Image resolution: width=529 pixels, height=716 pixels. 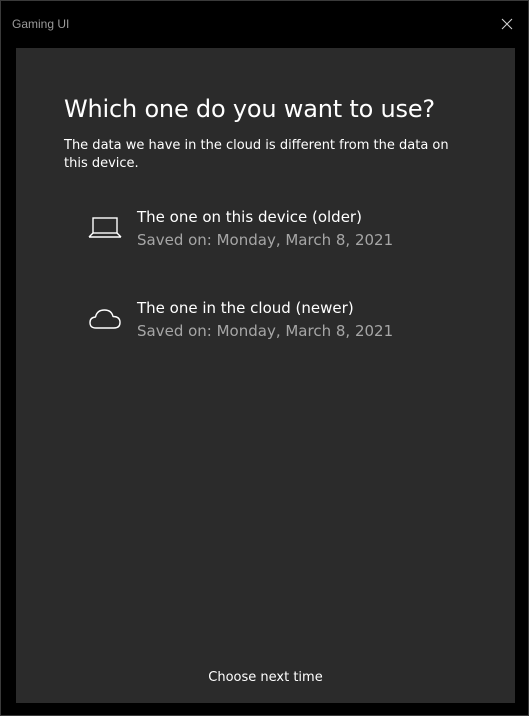 I want to click on close-icon, so click(x=507, y=24).